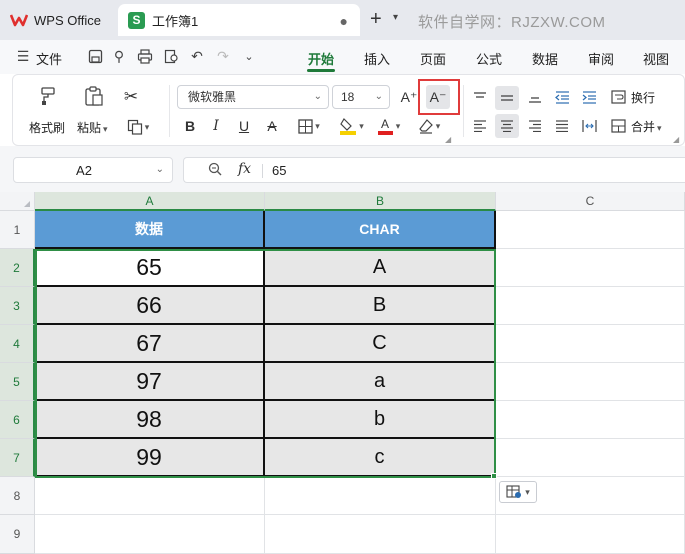 The height and width of the screenshot is (554, 685). What do you see at coordinates (618, 126) in the screenshot?
I see `merge-icon` at bounding box center [618, 126].